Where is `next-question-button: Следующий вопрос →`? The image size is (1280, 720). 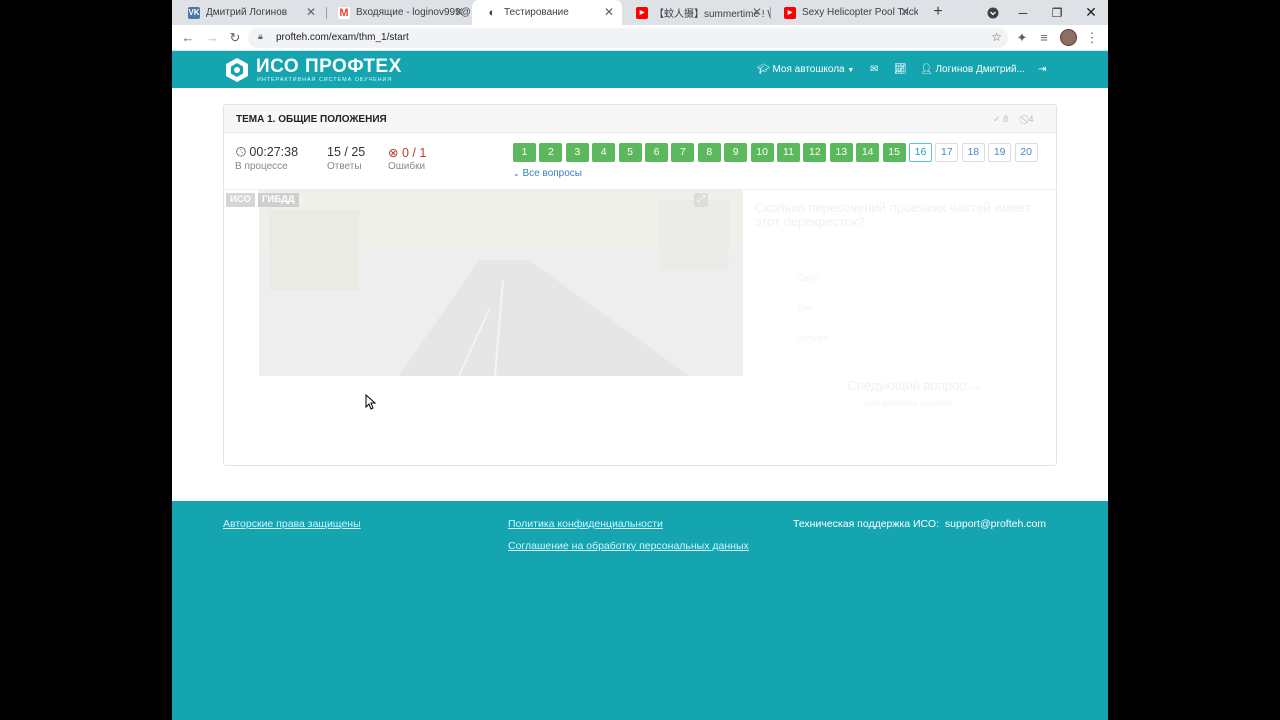 next-question-button: Следующий вопрос → is located at coordinates (914, 385).